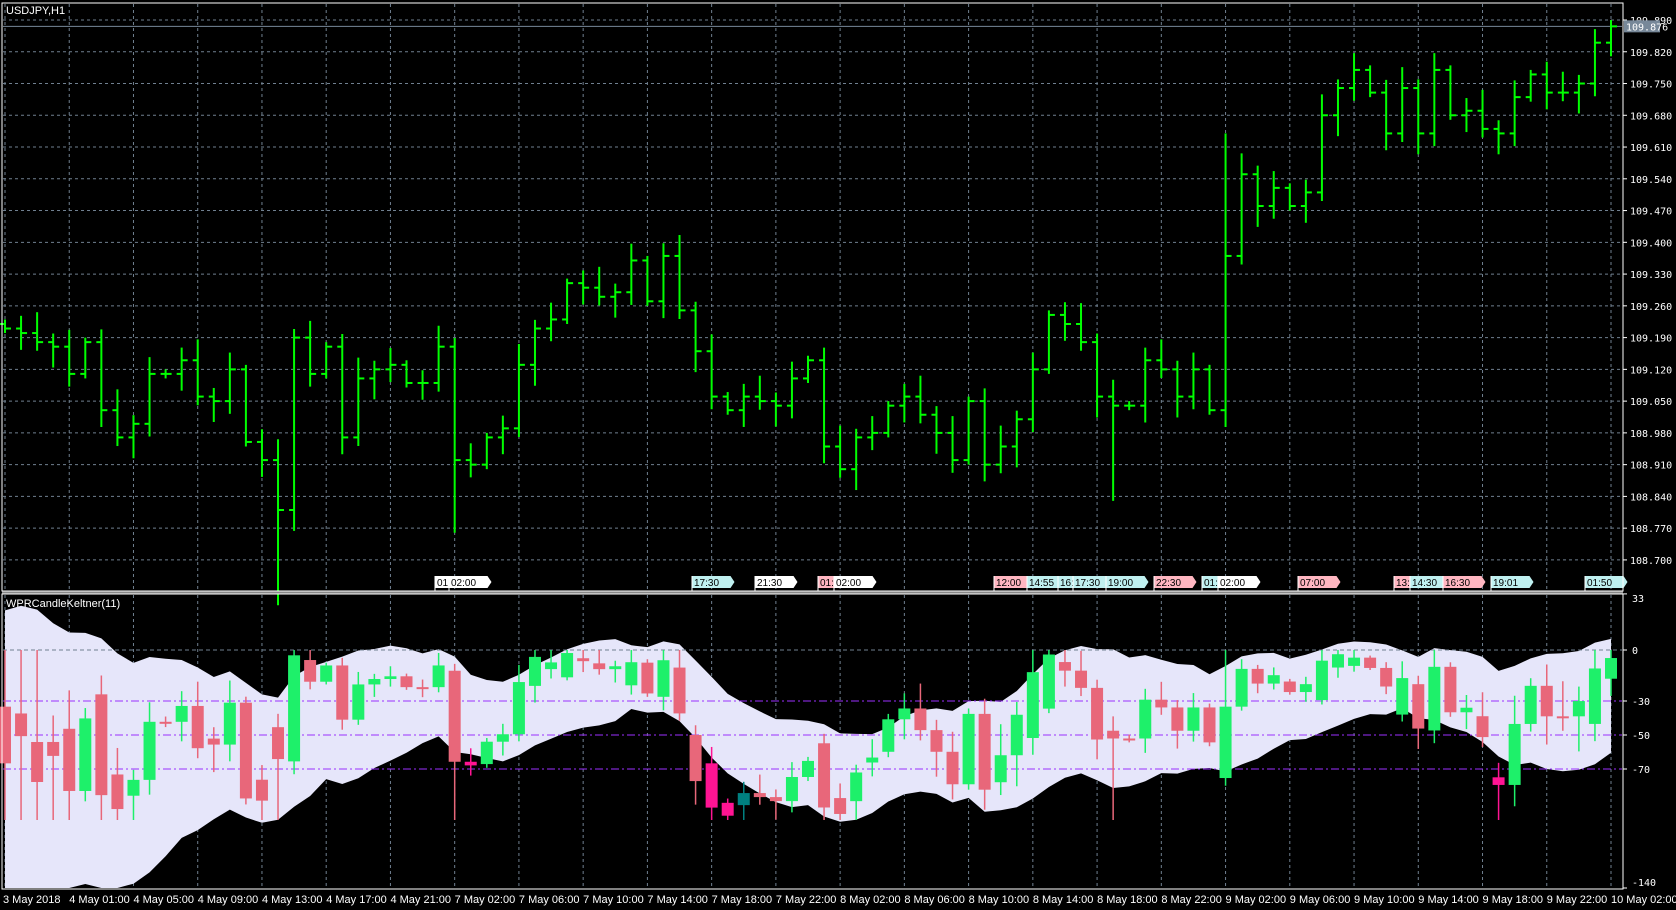 This screenshot has width=1676, height=910. What do you see at coordinates (163, 900) in the screenshot?
I see `time-label: 4 May 05:00` at bounding box center [163, 900].